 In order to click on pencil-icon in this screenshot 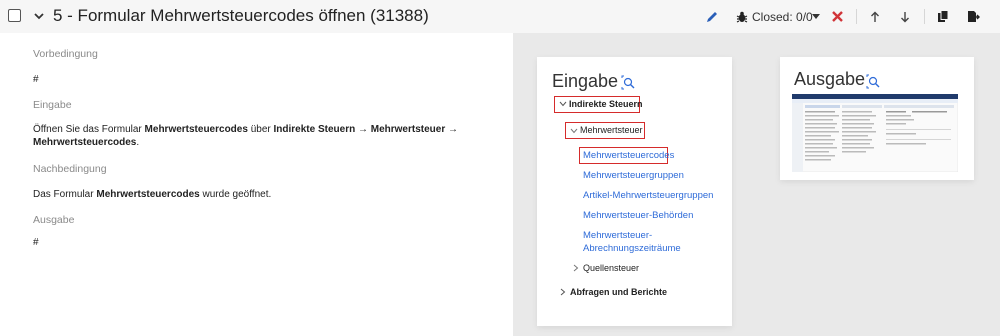, I will do `click(712, 16)`.